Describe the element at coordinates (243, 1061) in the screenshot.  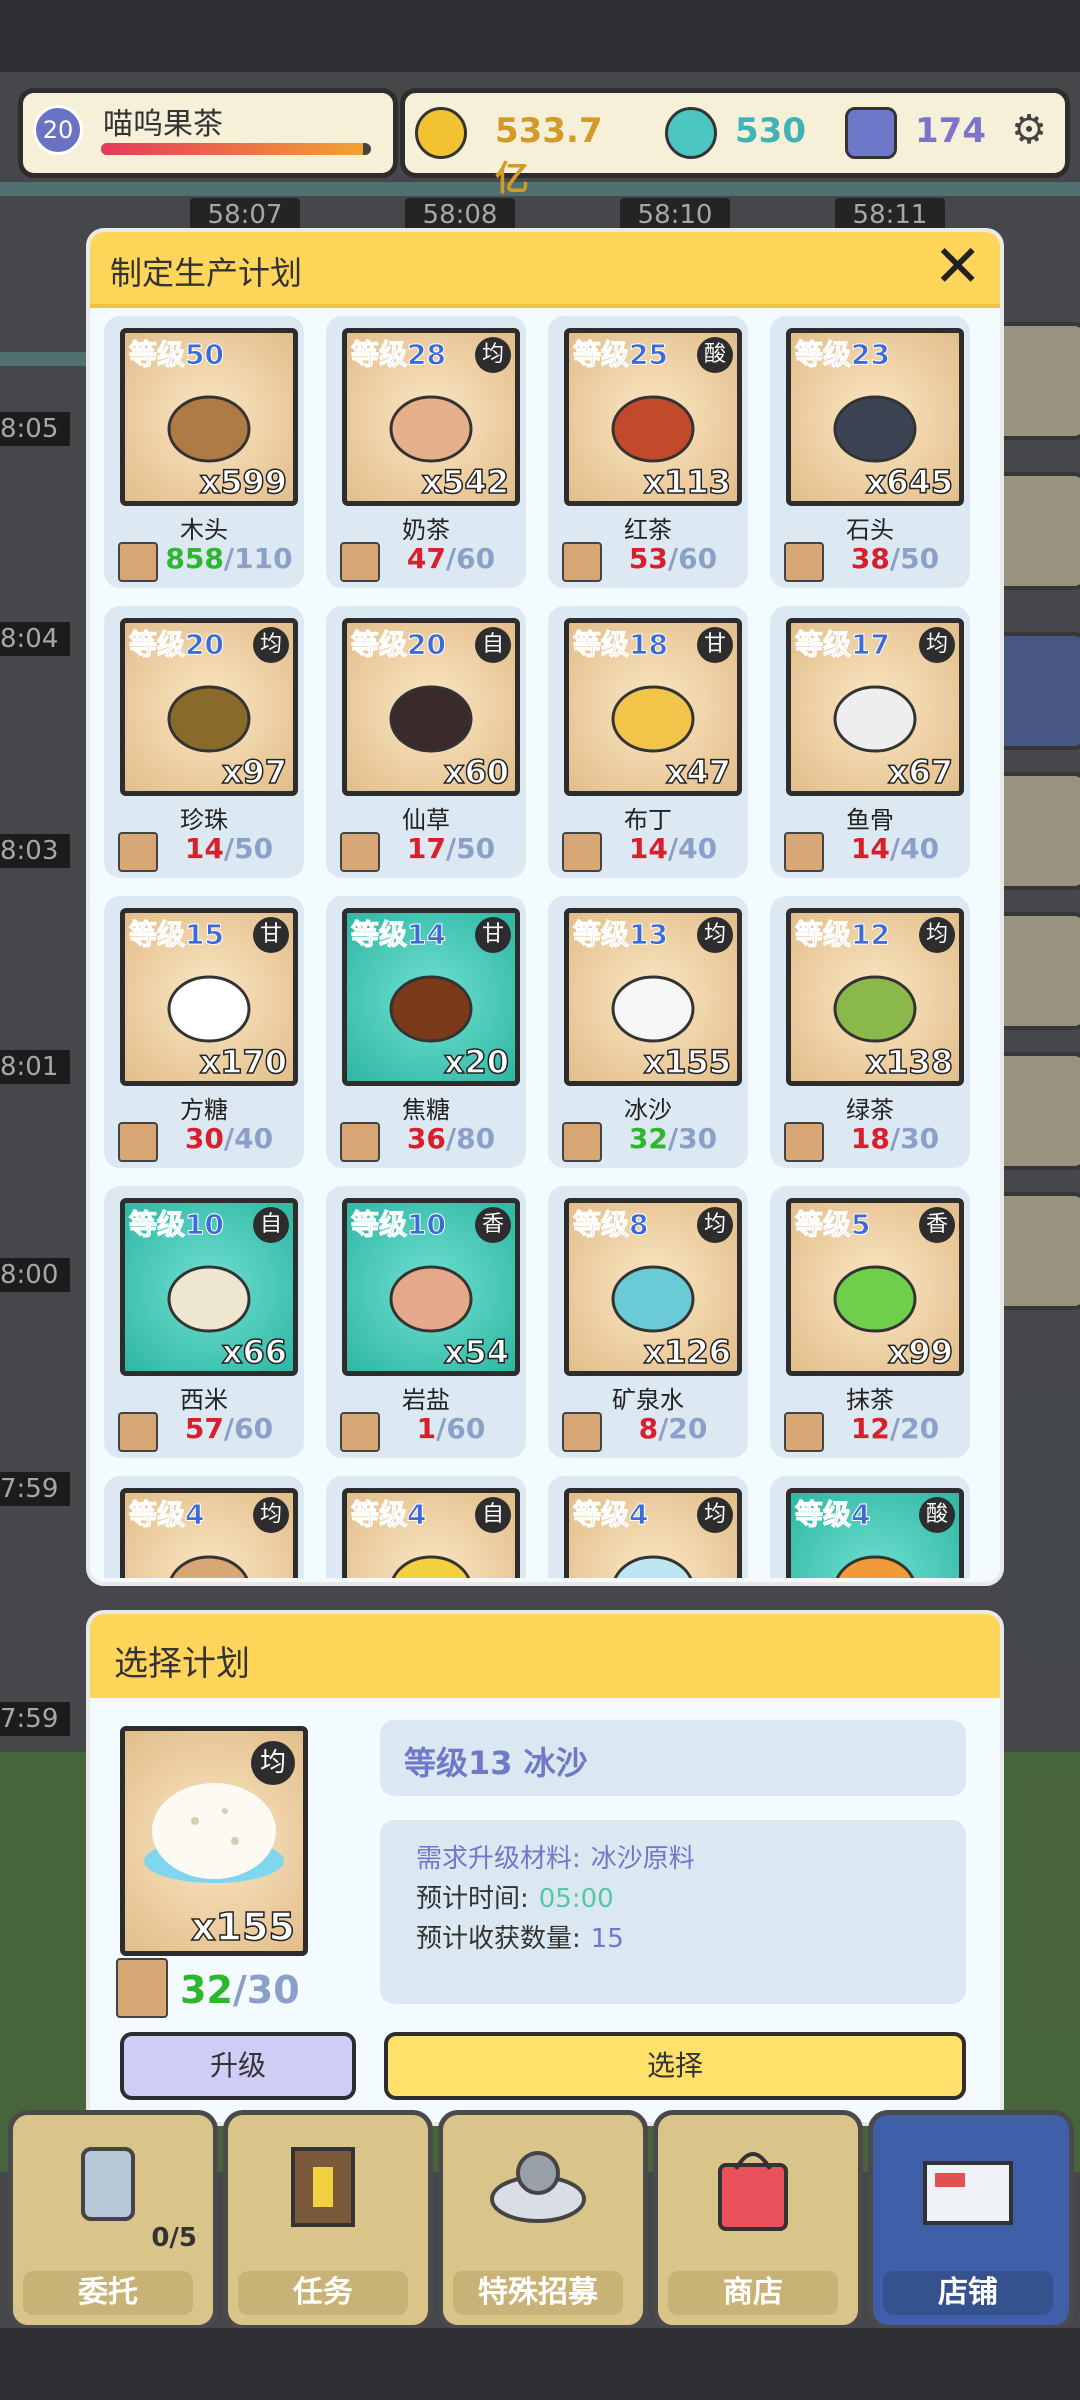
I see `item-qty: x170` at that location.